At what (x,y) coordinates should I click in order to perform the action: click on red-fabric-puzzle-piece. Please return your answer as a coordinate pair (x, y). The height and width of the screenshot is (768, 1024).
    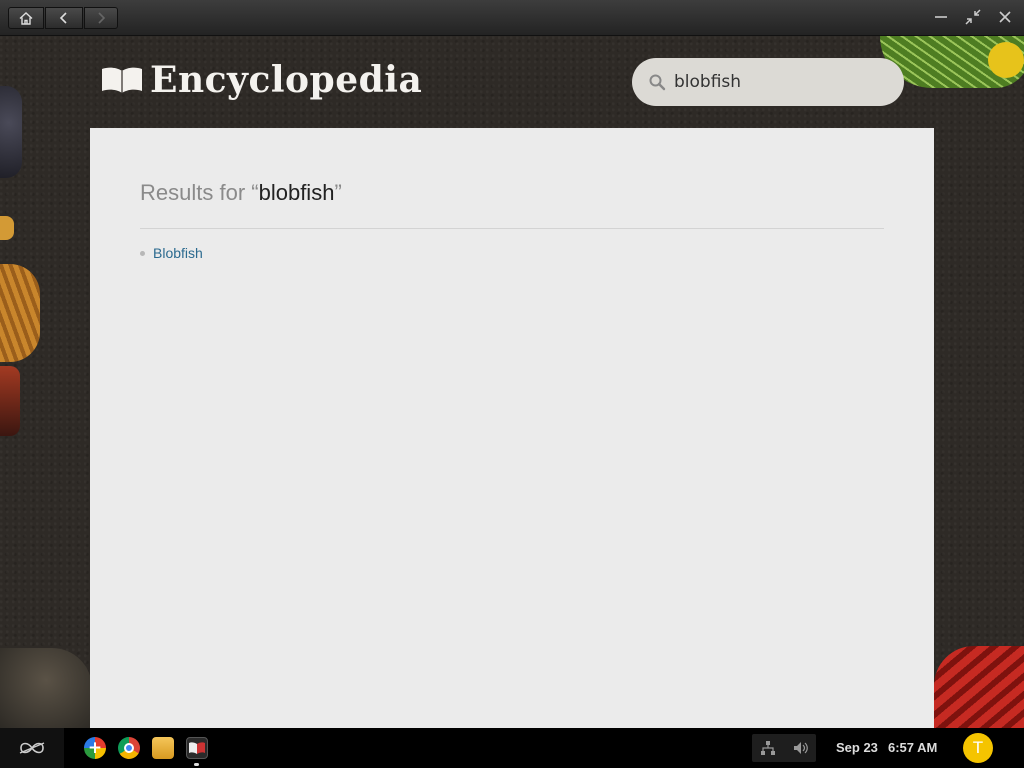
    Looking at the image, I should click on (979, 687).